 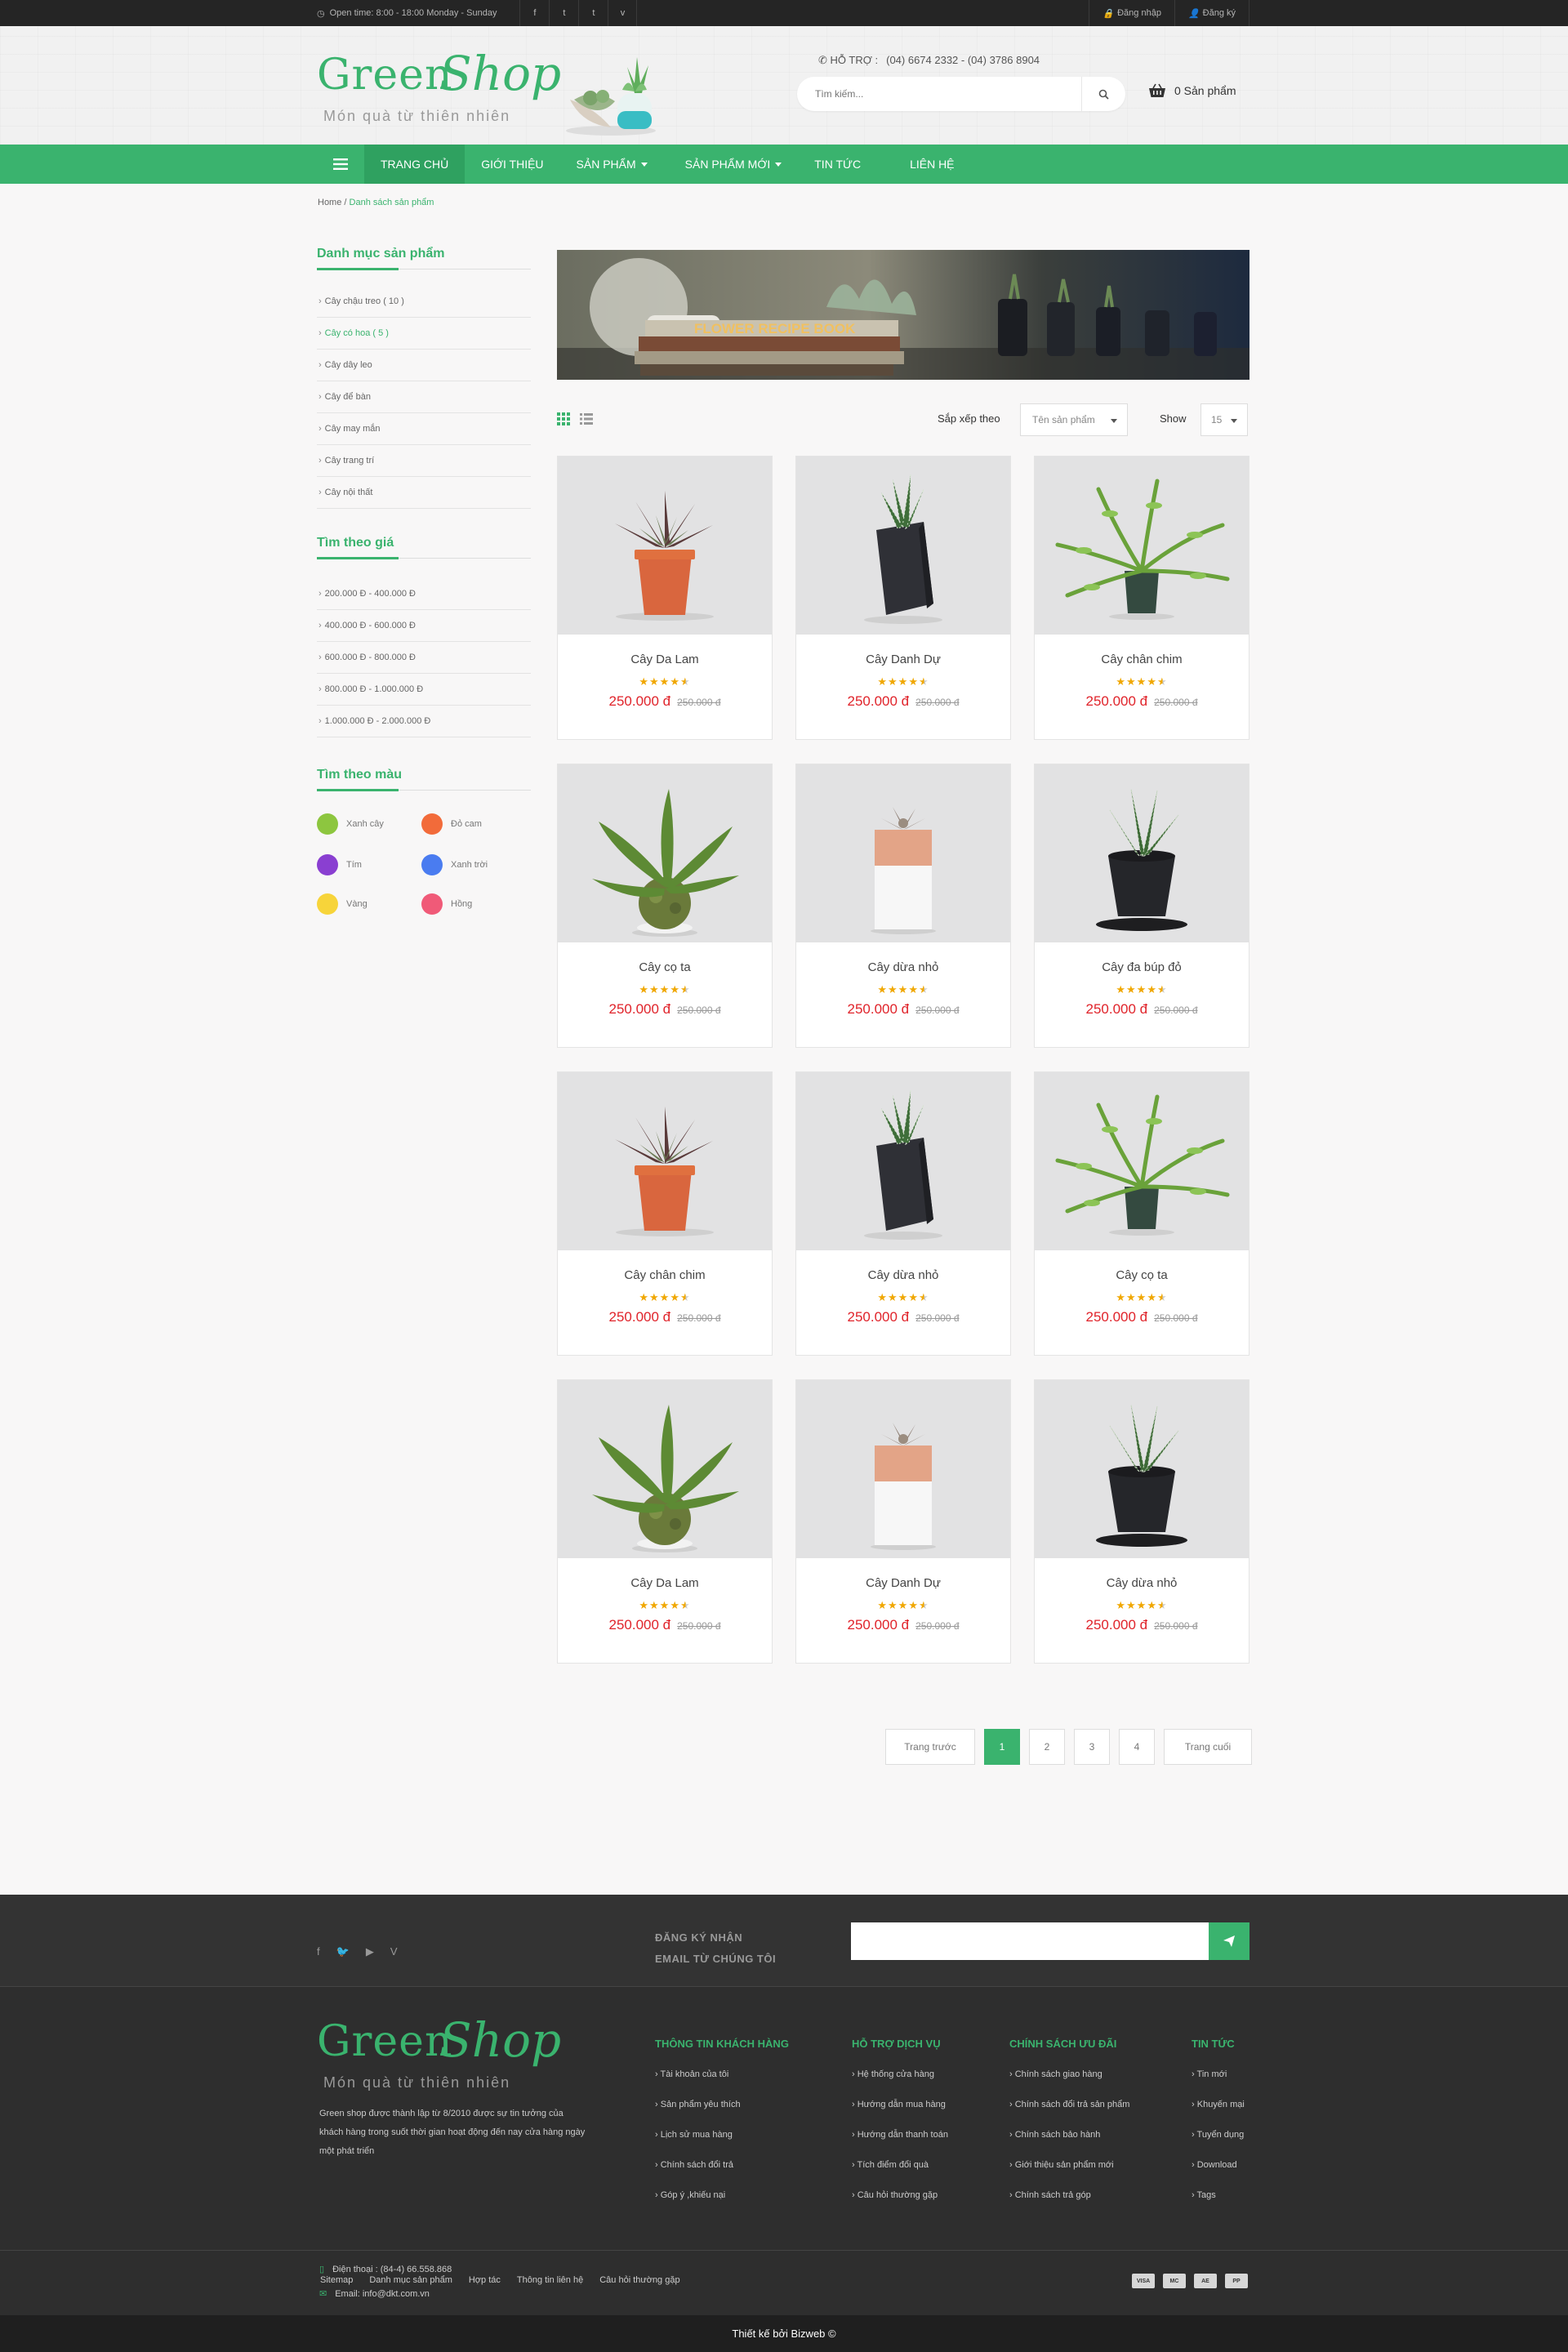 What do you see at coordinates (1069, 2115) in the screenshot?
I see `footer-link: › Chính sách đổi trả sản phẩm` at bounding box center [1069, 2115].